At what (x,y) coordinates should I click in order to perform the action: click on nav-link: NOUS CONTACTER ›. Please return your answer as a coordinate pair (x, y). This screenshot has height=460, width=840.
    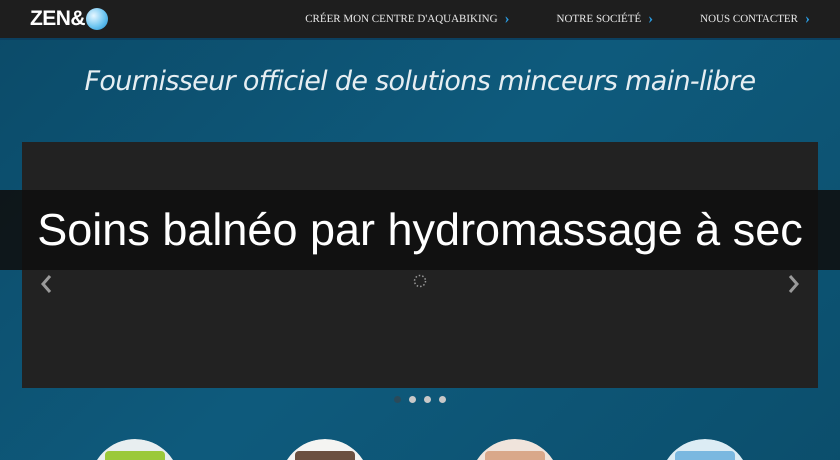
    Looking at the image, I should click on (755, 19).